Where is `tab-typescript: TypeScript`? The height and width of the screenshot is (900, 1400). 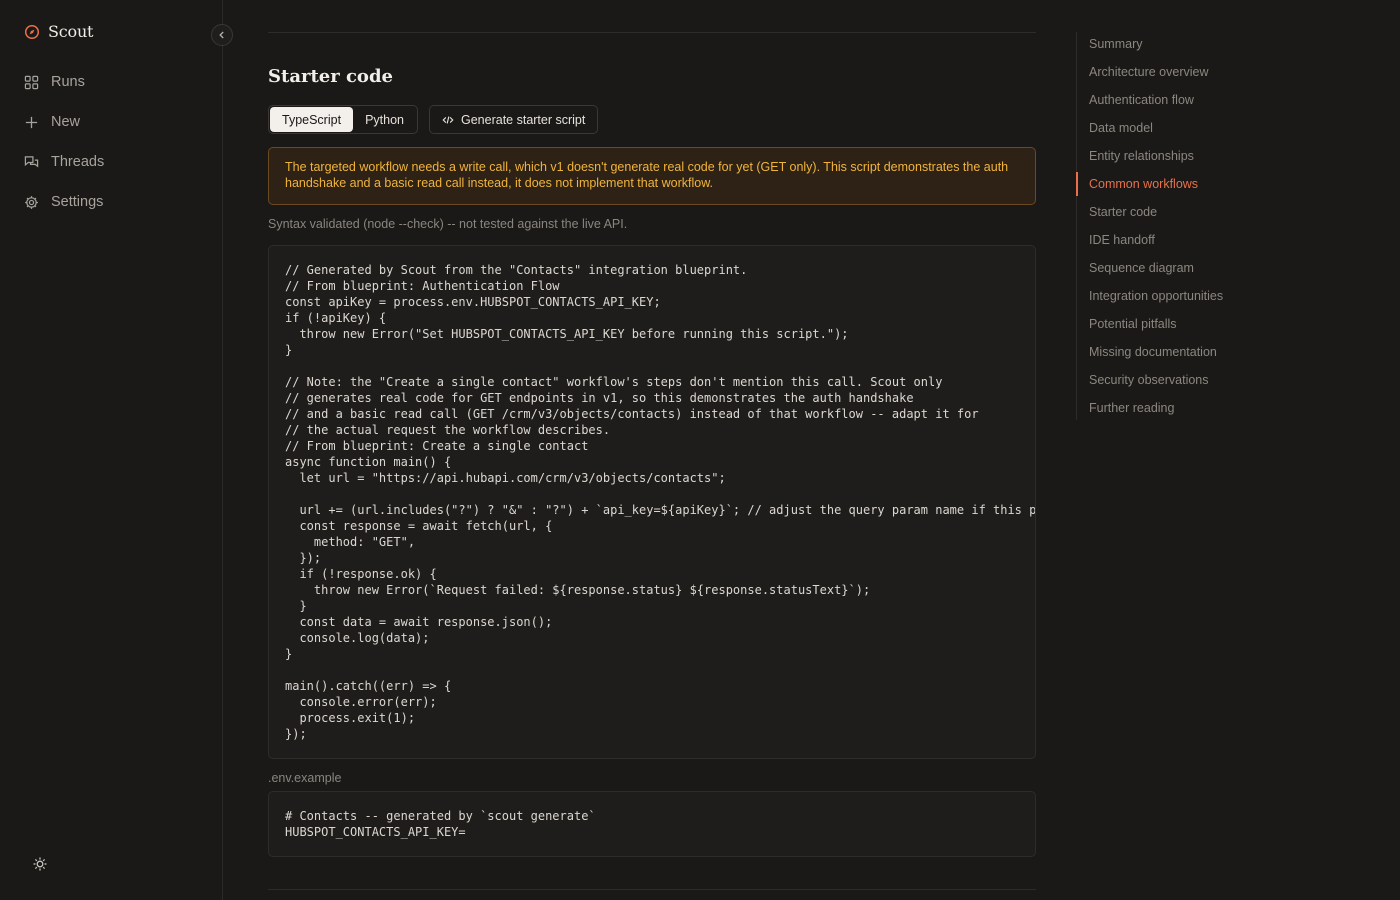
tab-typescript: TypeScript is located at coordinates (312, 119).